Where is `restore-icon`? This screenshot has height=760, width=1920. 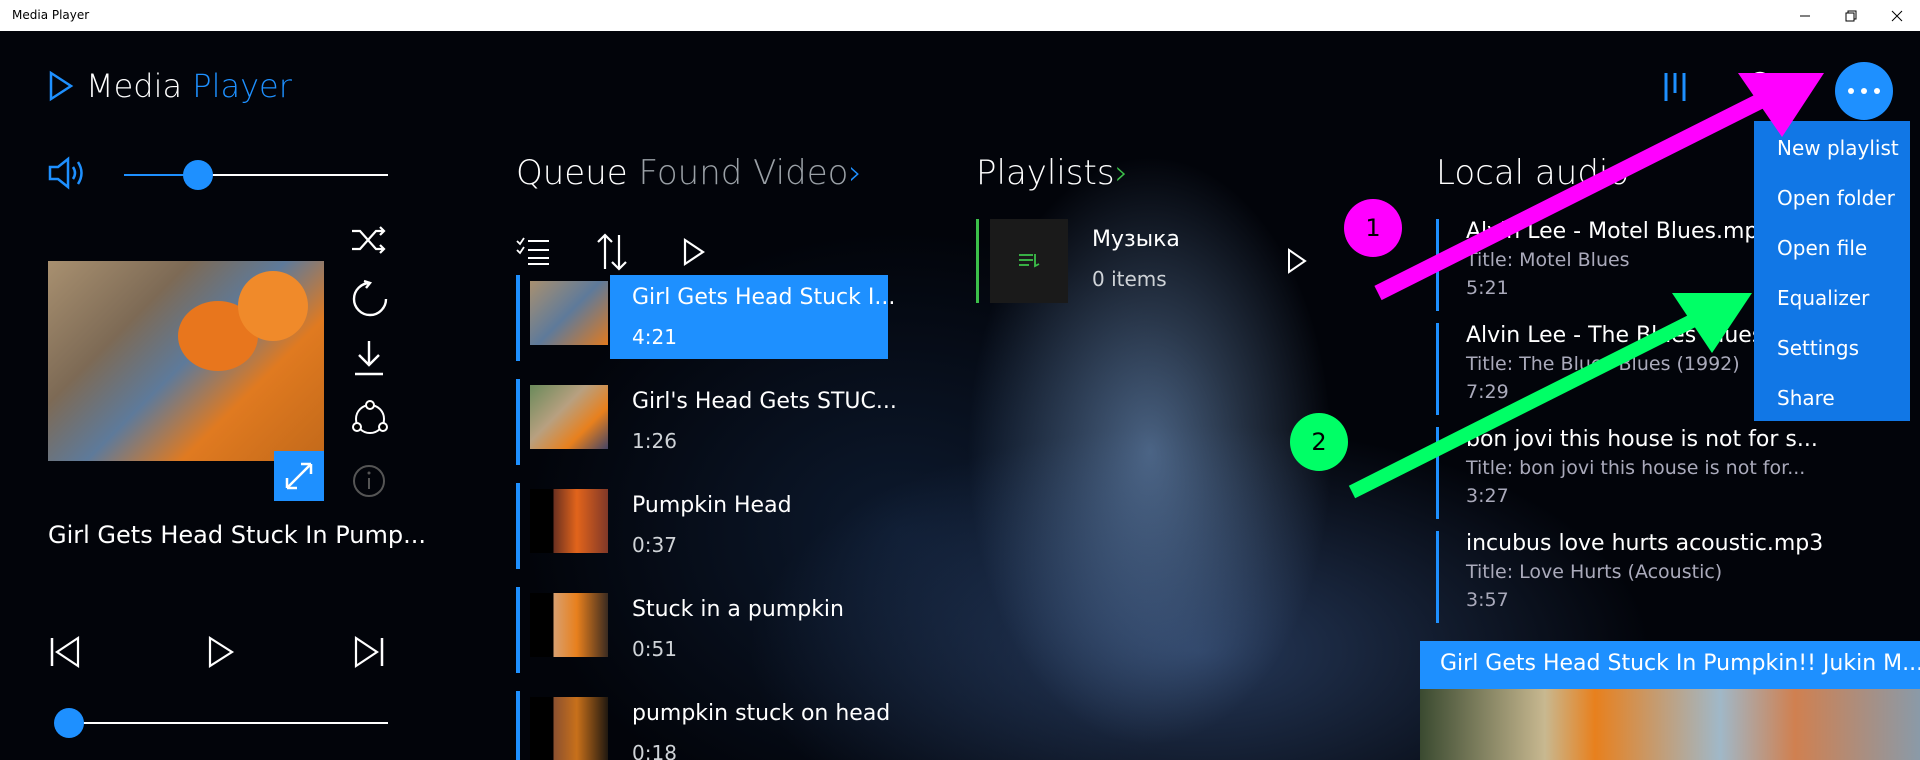 restore-icon is located at coordinates (1851, 15).